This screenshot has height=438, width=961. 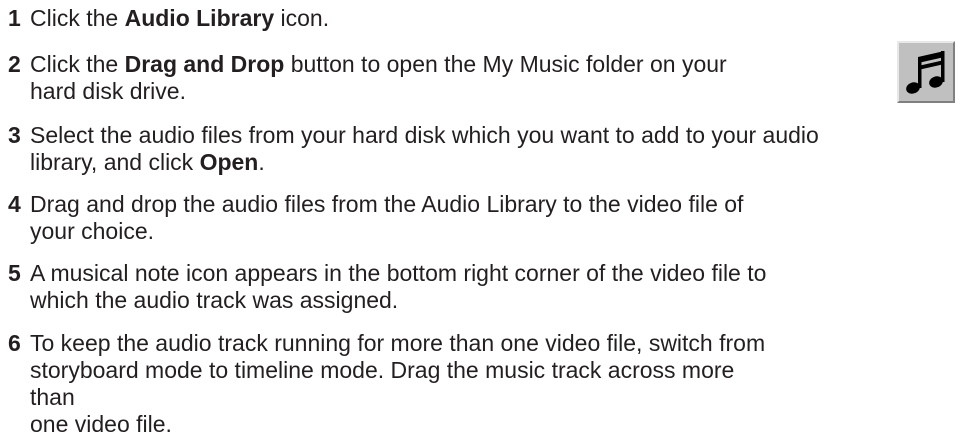 What do you see at coordinates (147, 162) in the screenshot?
I see `step-text-continued: library, and click Open.` at bounding box center [147, 162].